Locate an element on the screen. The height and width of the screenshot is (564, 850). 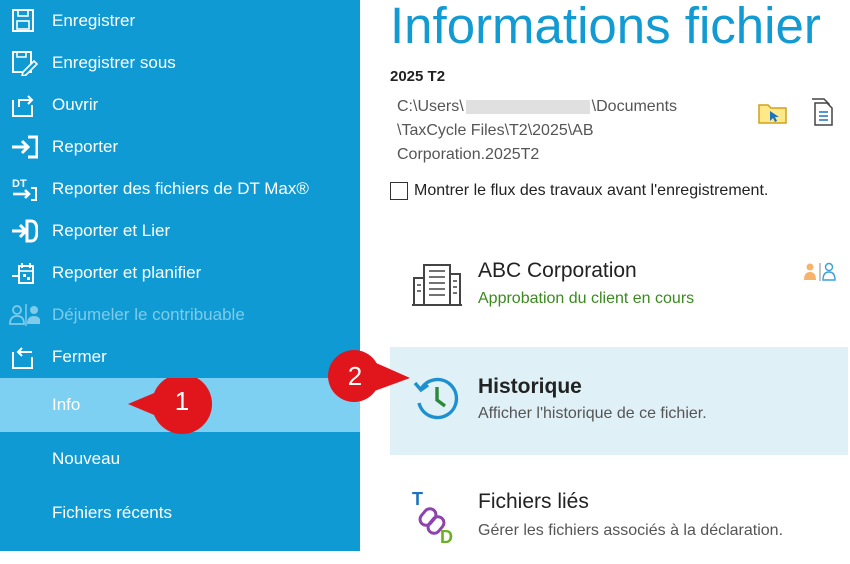
sidebar-item-label: Enregistrer is located at coordinates (94, 20).